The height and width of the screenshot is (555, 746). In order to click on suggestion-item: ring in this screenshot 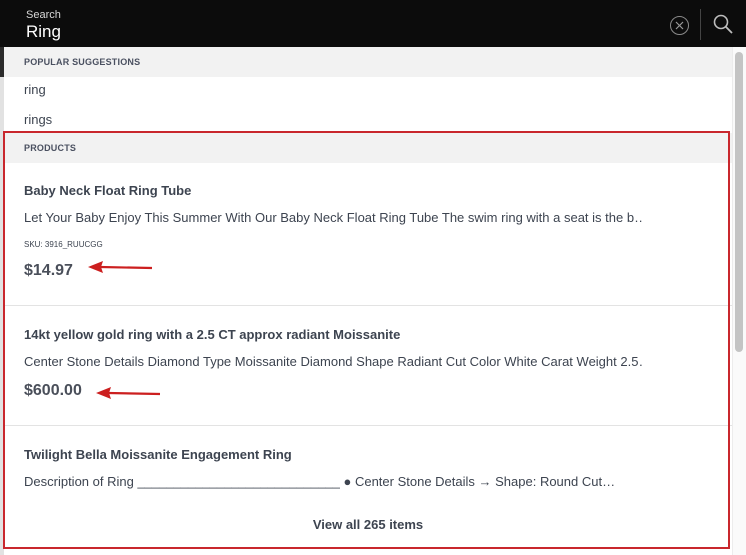, I will do `click(35, 89)`.